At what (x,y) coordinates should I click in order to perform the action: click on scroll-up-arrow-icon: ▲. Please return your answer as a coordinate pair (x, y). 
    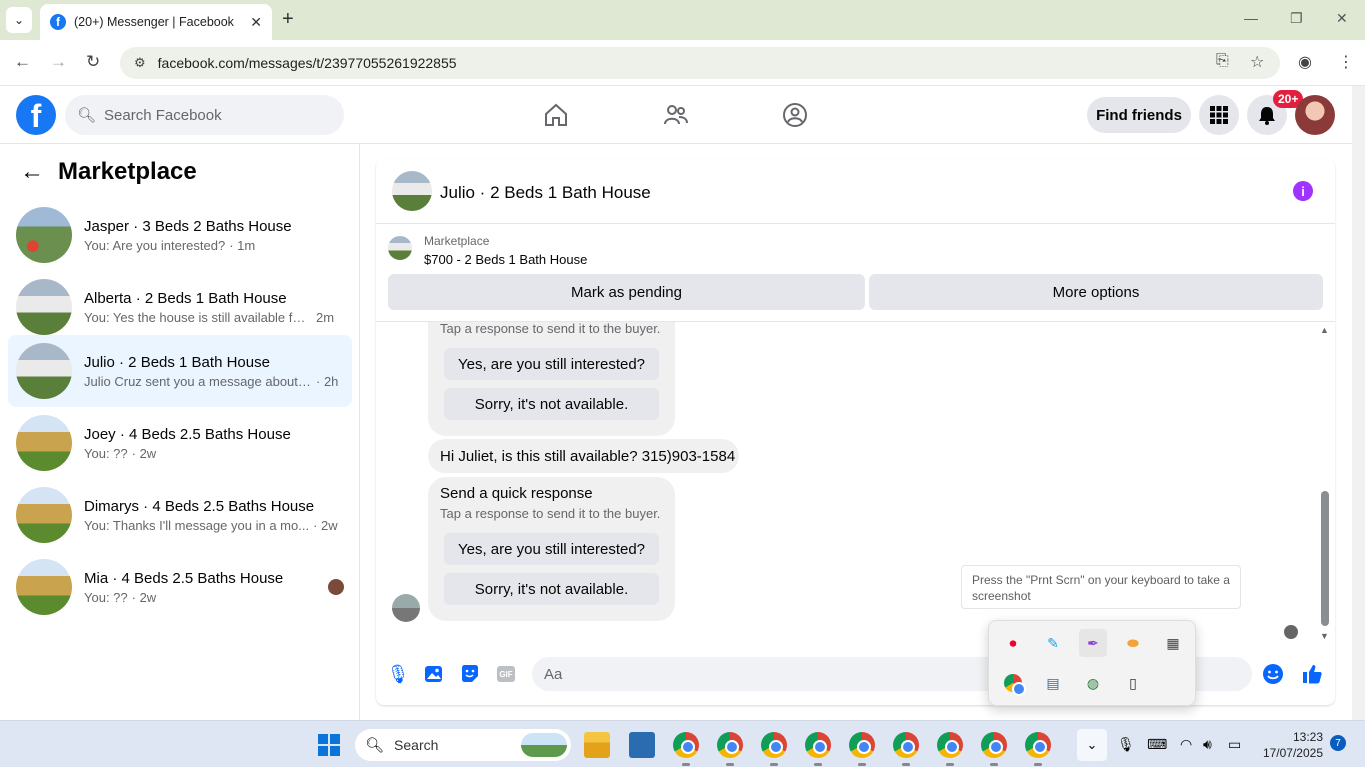
    Looking at the image, I should click on (1324, 330).